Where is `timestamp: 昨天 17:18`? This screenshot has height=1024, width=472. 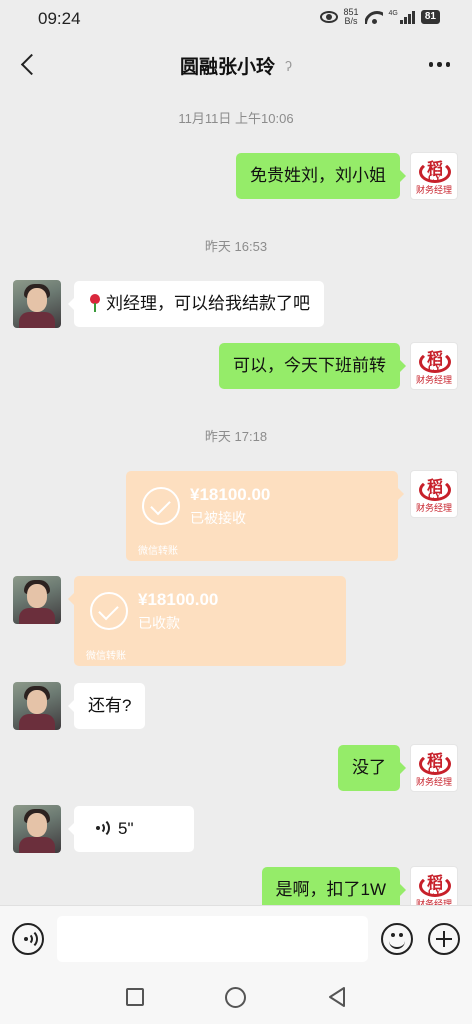
timestamp: 昨天 17:18 is located at coordinates (236, 436).